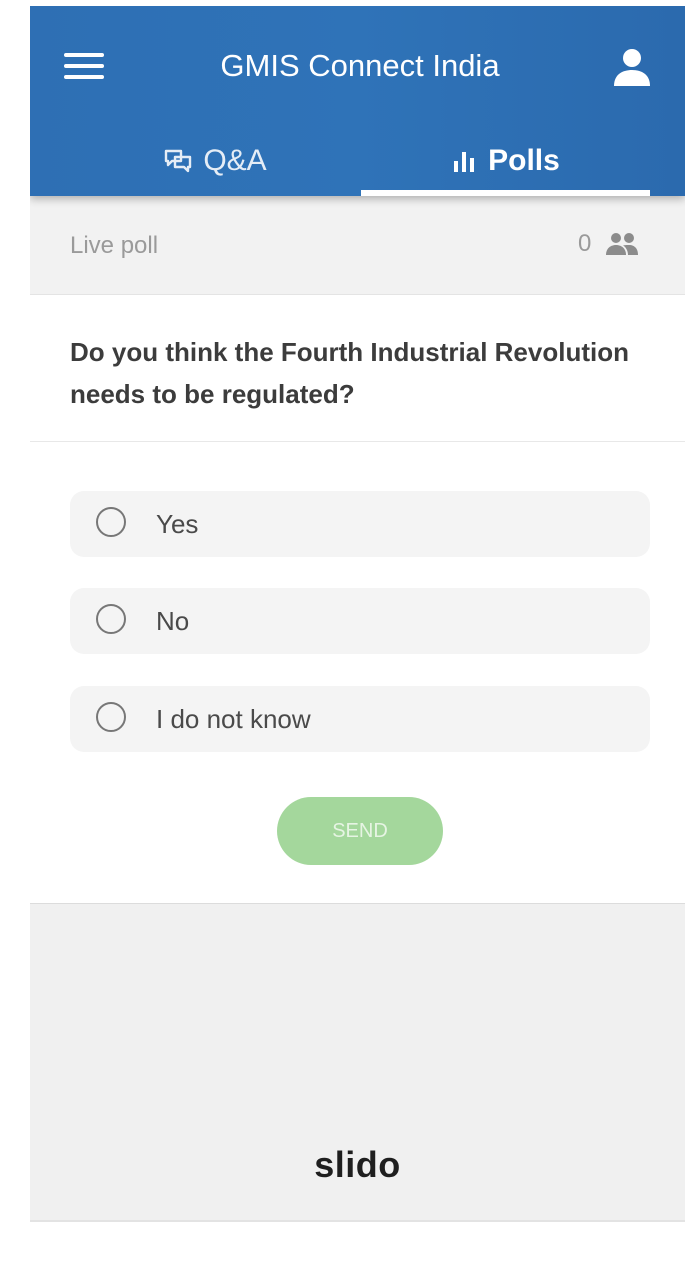 Image resolution: width=685 pixels, height=1271 pixels. Describe the element at coordinates (360, 831) in the screenshot. I see `send-button: SEND` at that location.